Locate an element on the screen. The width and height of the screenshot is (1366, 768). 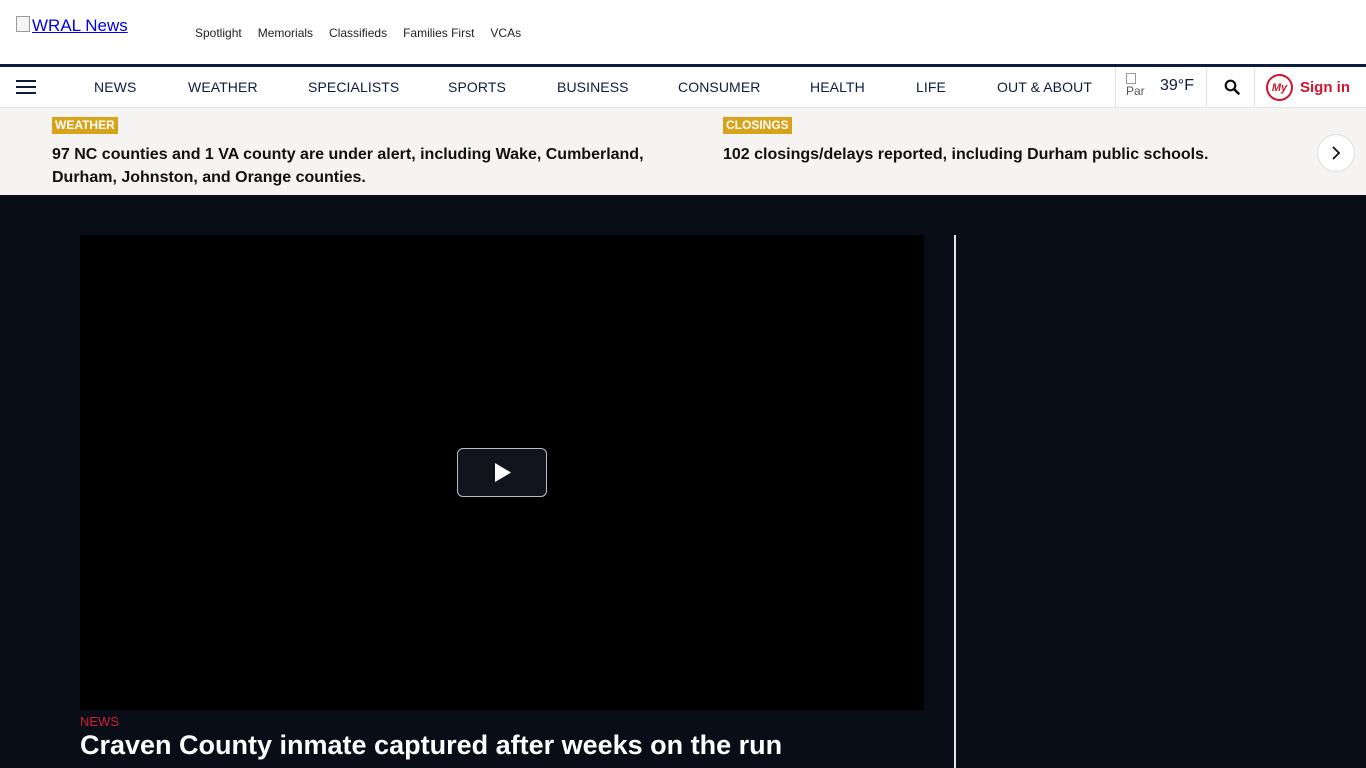
utility-link-classifieds: Classifieds is located at coordinates (358, 33).